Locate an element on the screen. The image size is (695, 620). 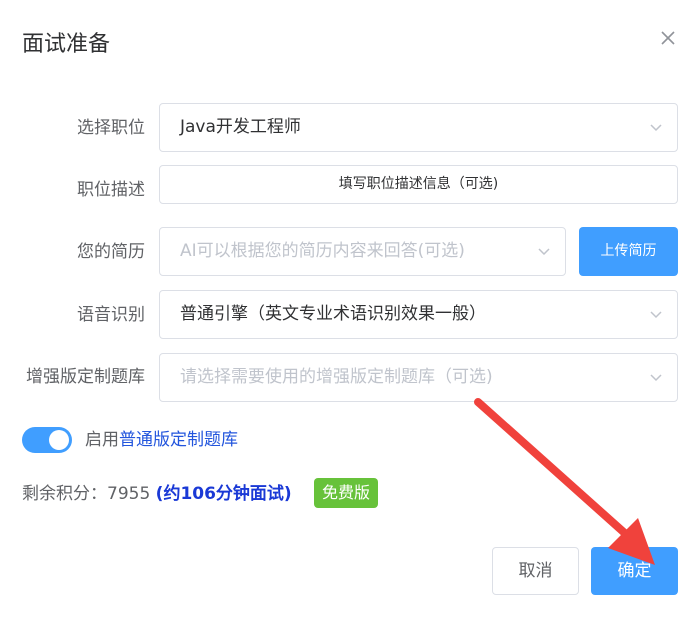
remaining-points: 剩余积分：7955 (约106分钟面试) is located at coordinates (157, 494).